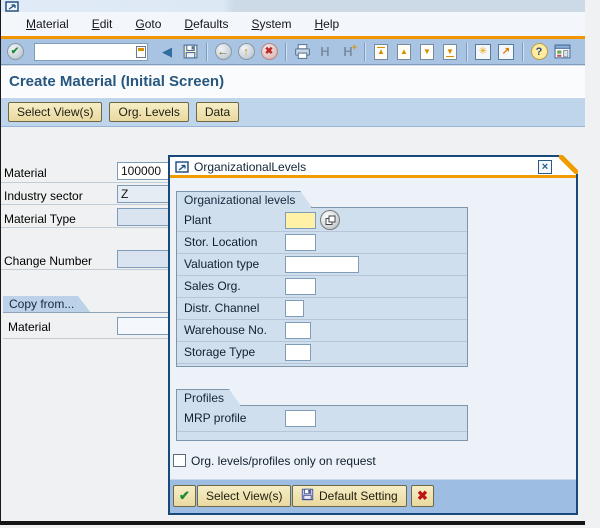 The width and height of the screenshot is (600, 528). Describe the element at coordinates (330, 220) in the screenshot. I see `value-help-icon` at that location.